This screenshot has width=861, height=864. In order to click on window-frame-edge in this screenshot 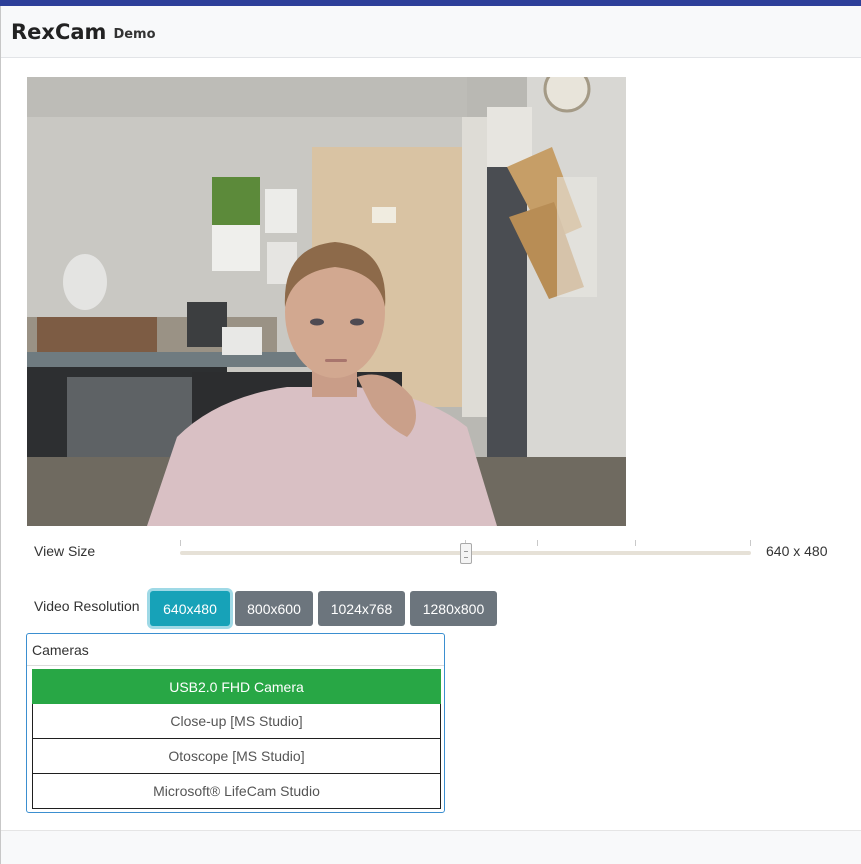, I will do `click(0, 435)`.